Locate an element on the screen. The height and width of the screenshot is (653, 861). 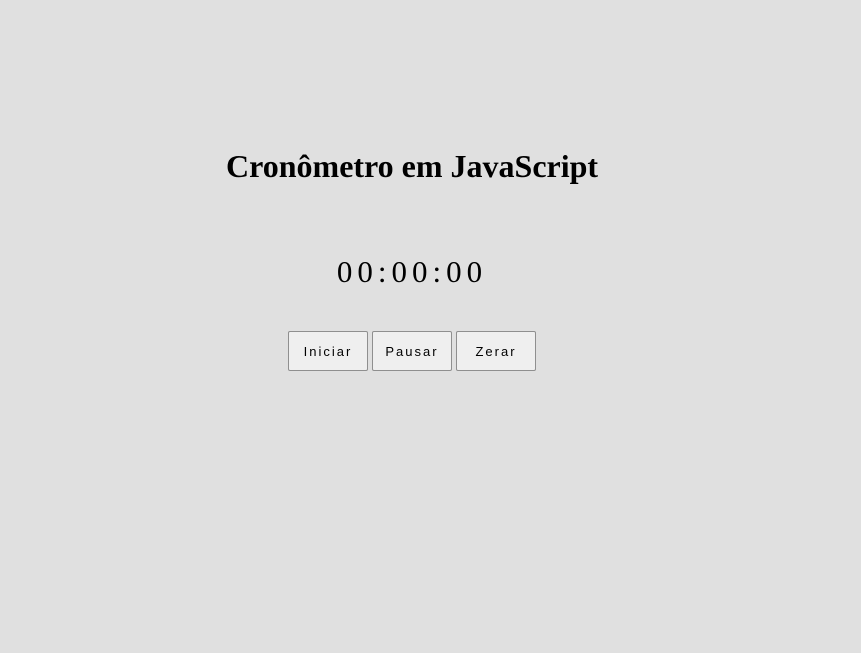
timer-controls: Iniciar Pausar Zerar is located at coordinates (412, 351).